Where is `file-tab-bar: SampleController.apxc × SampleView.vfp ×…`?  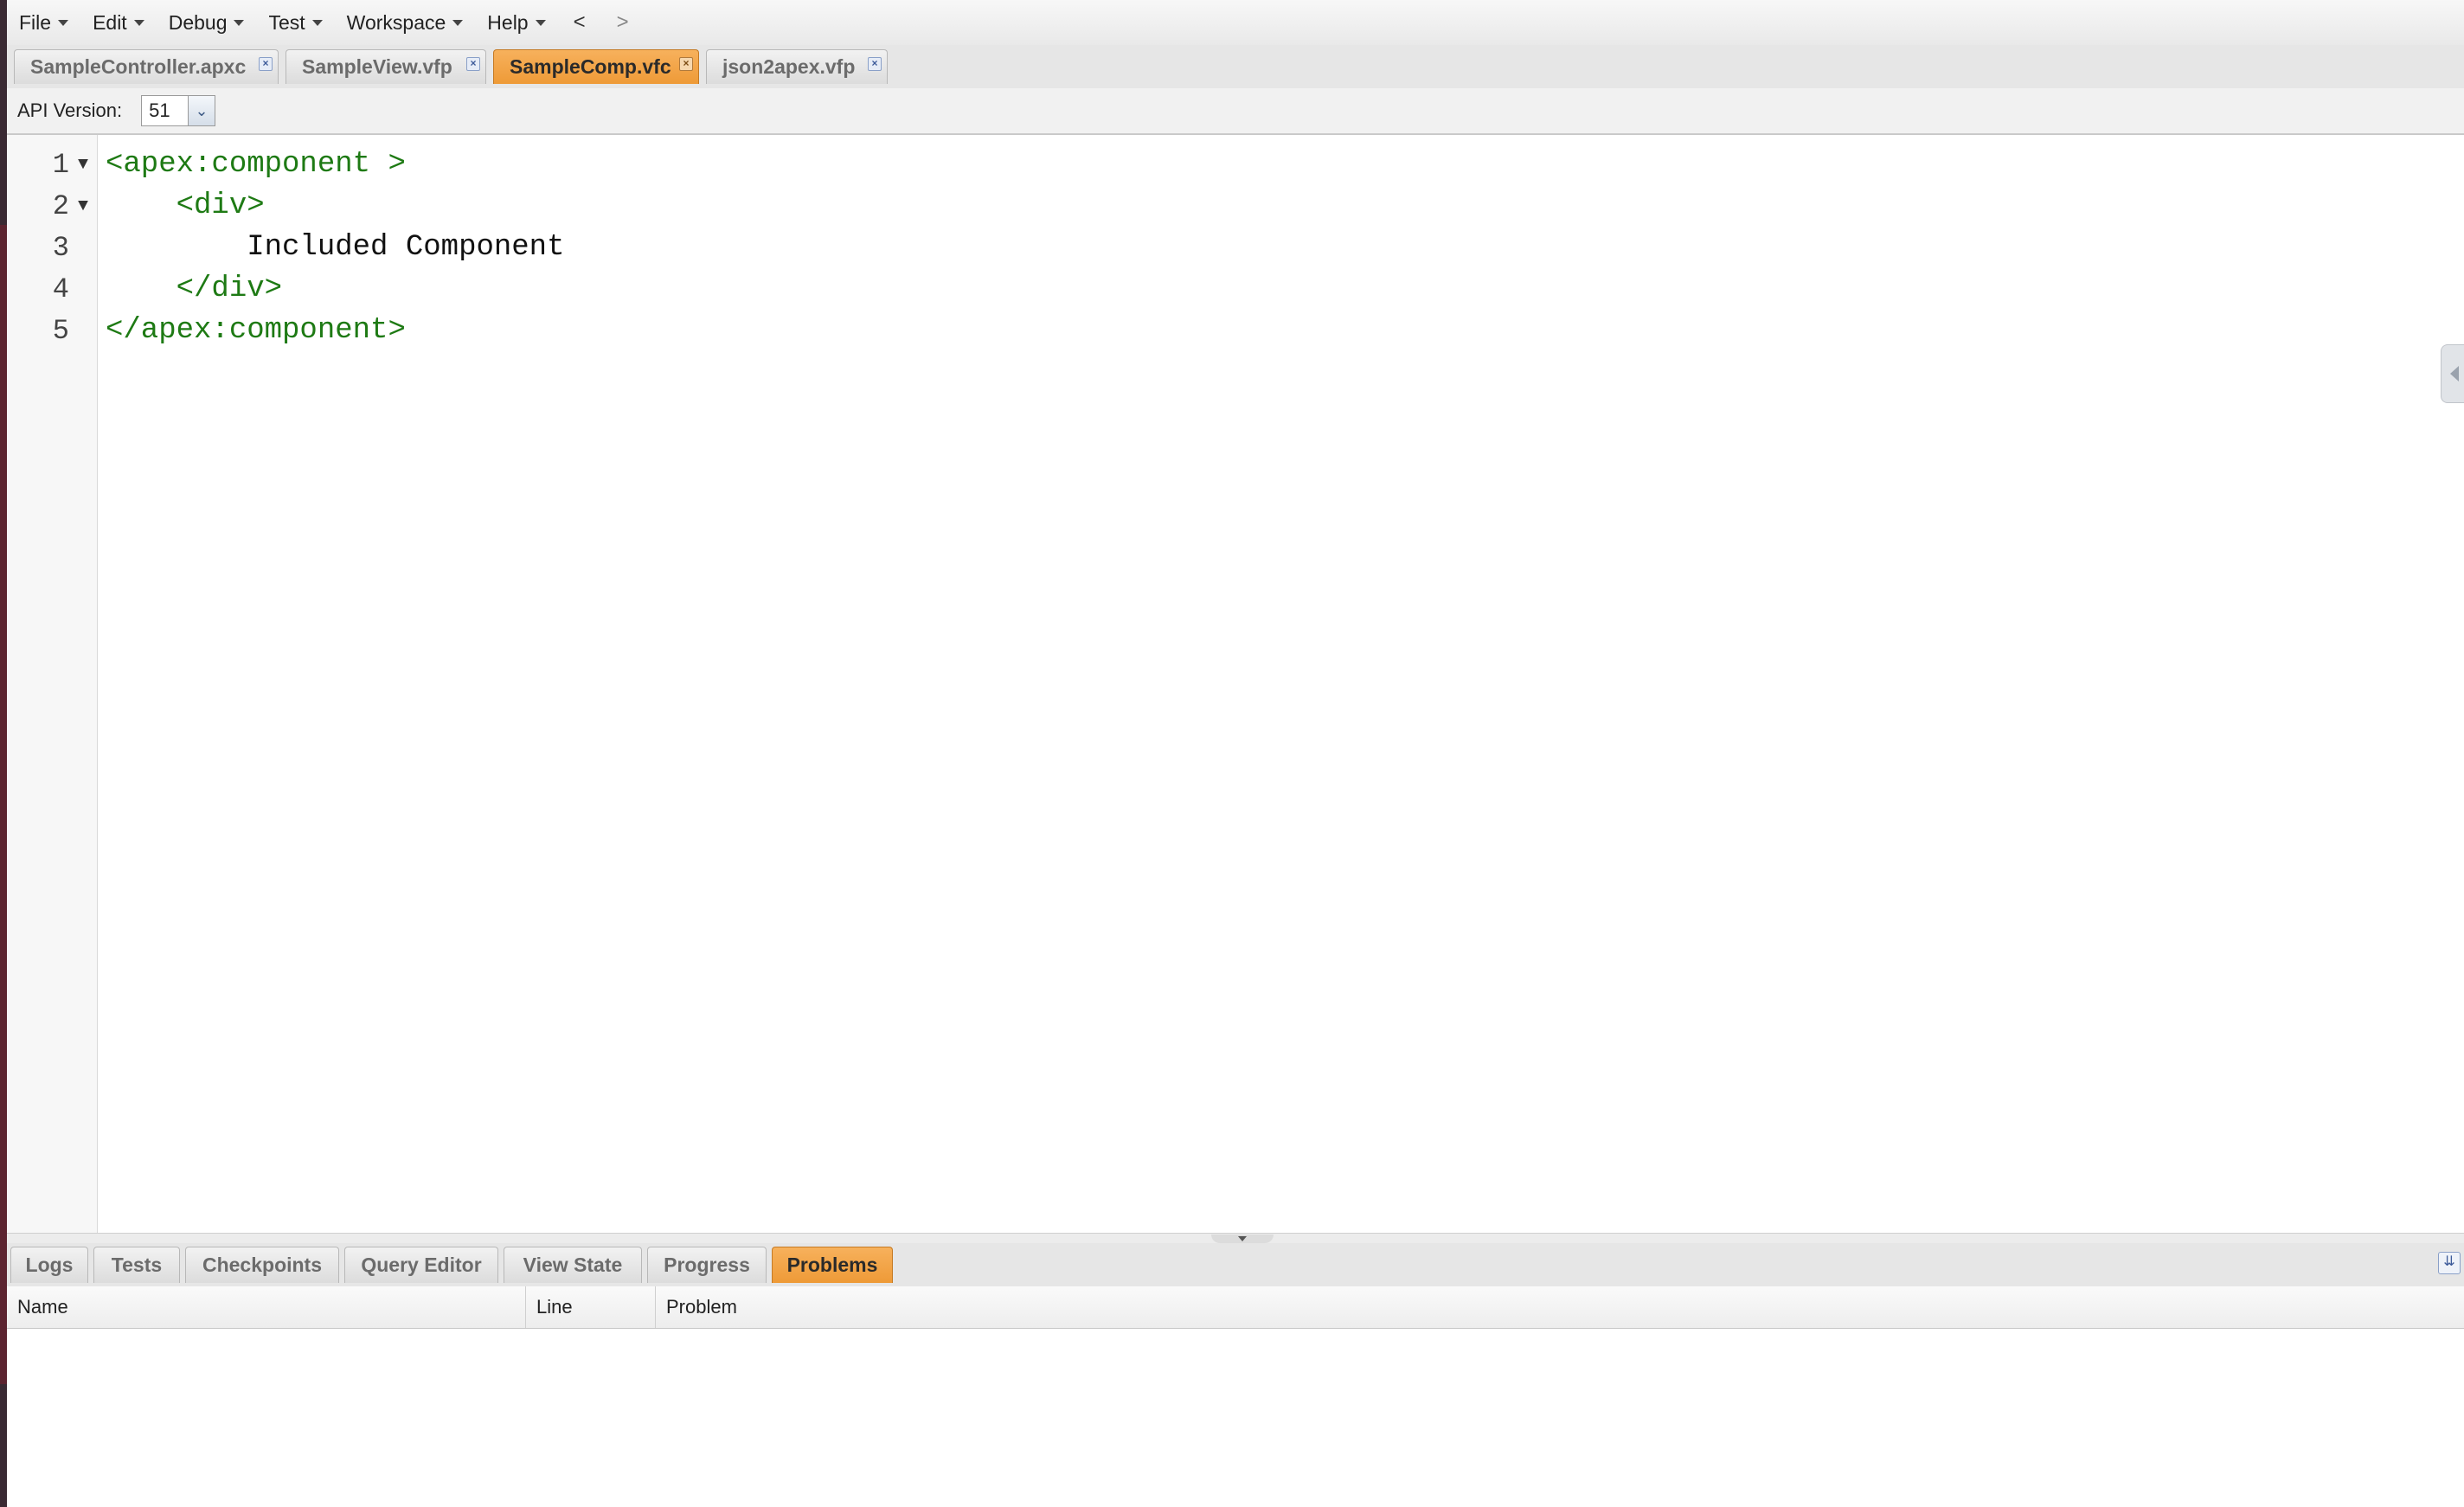
file-tab-bar: SampleController.apxc × SampleView.vfp ×… is located at coordinates (1235, 67).